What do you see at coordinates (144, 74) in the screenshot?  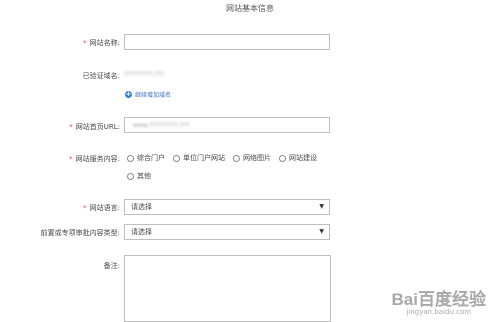 I see `verified-domain-value: ?????????.???` at bounding box center [144, 74].